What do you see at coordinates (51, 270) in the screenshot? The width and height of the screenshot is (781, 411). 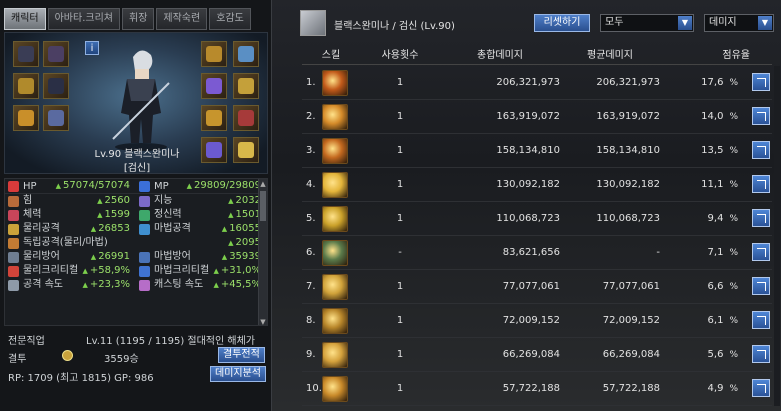 I see `stat-label: 물리크리티컬` at bounding box center [51, 270].